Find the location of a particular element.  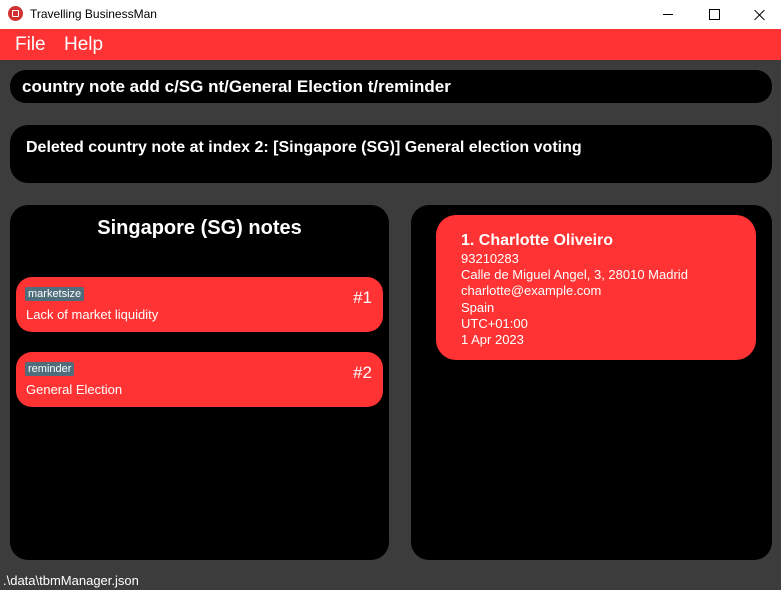

menu-bar: File Help is located at coordinates (390, 44).